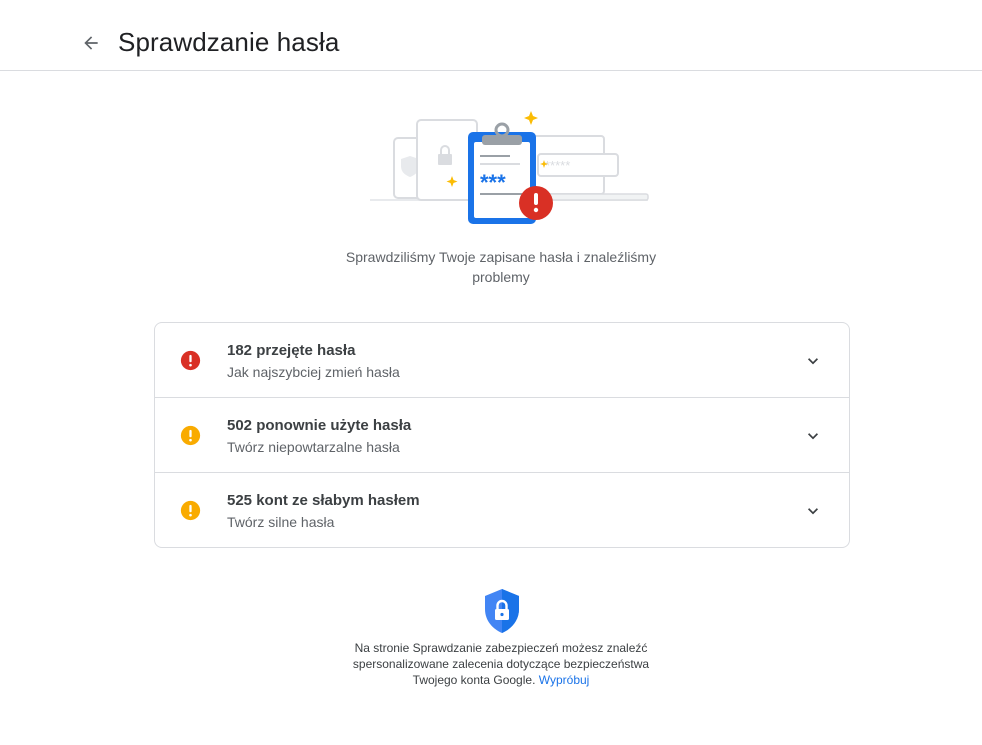 Image resolution: width=982 pixels, height=745 pixels. I want to click on issue-title: 525 kont ze słabym hasłem, so click(323, 500).